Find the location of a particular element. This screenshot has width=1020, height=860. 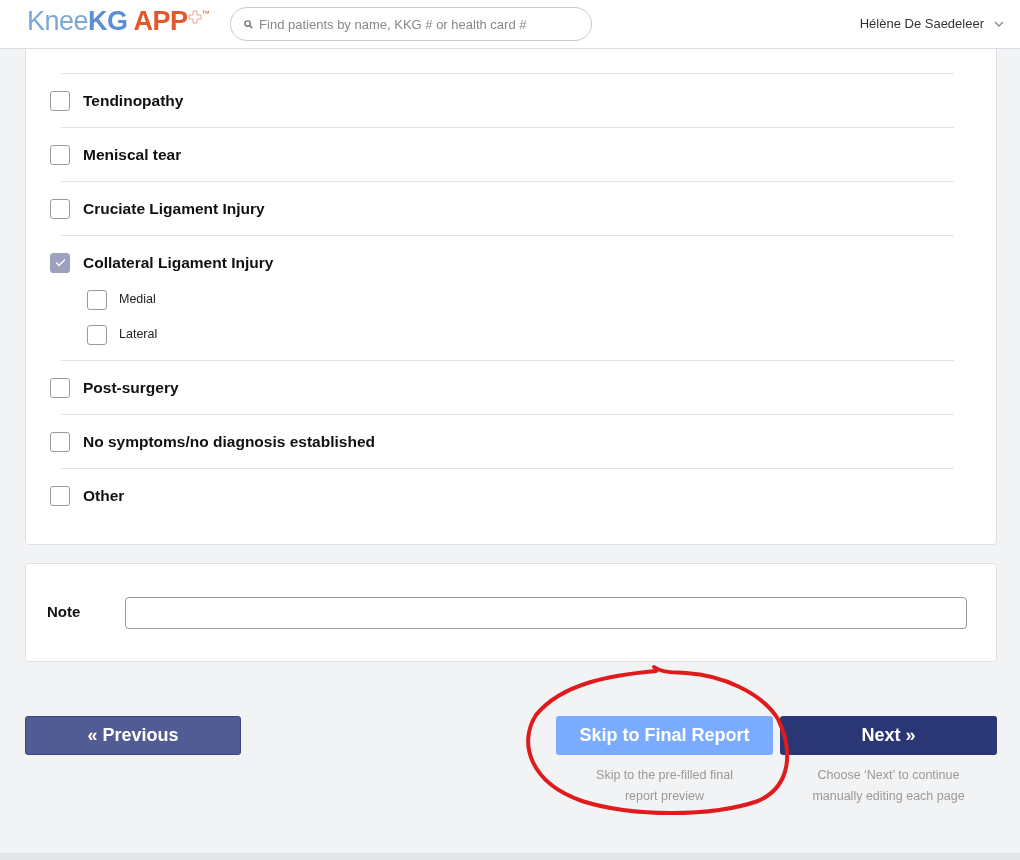

condition-label: Cruciate Ligament Injury is located at coordinates (174, 208).